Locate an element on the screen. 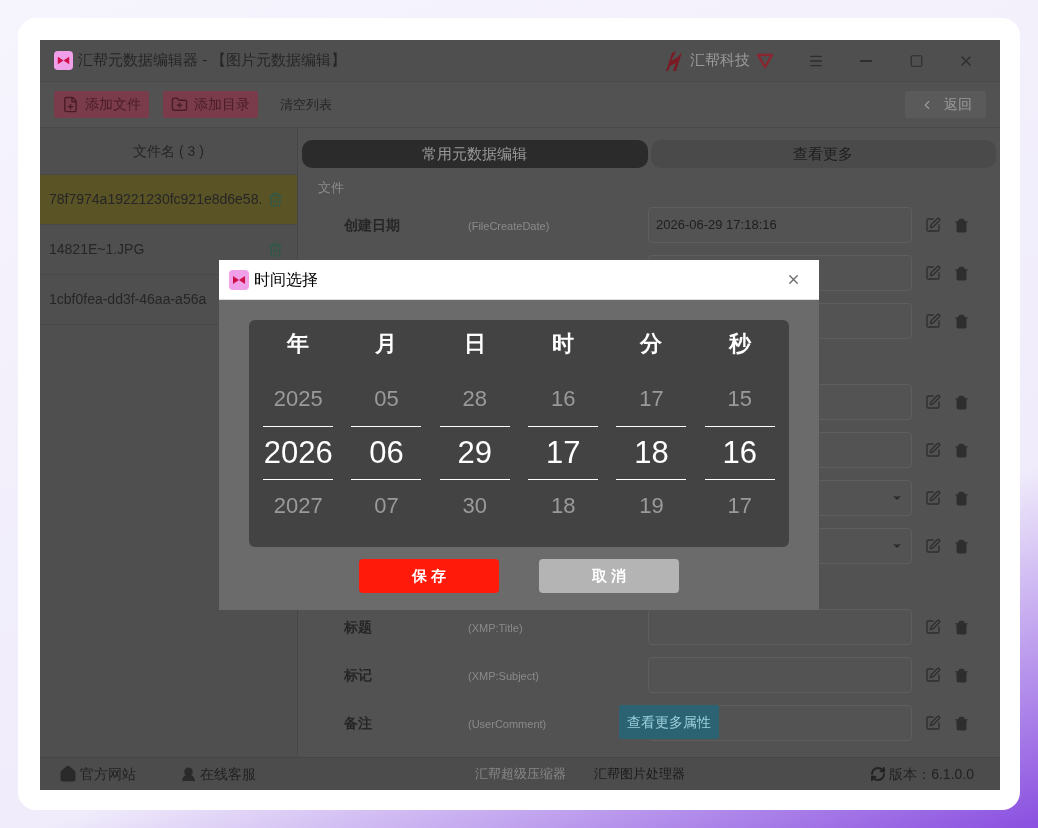 The image size is (1038, 828). picker-value: 28 is located at coordinates (475, 399).